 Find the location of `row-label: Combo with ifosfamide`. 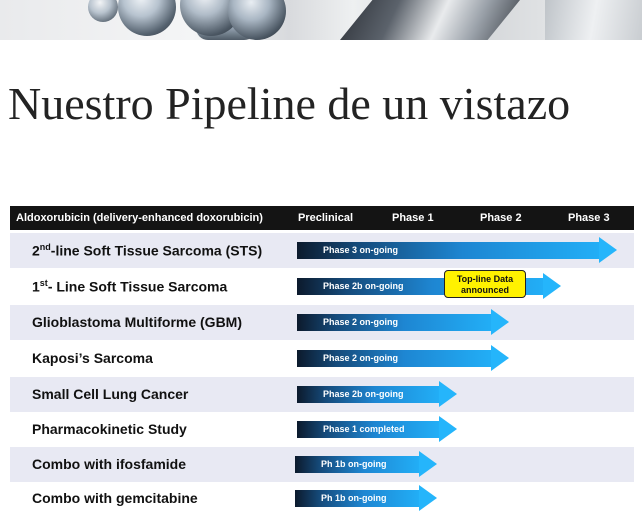

row-label: Combo with ifosfamide is located at coordinates (109, 464).